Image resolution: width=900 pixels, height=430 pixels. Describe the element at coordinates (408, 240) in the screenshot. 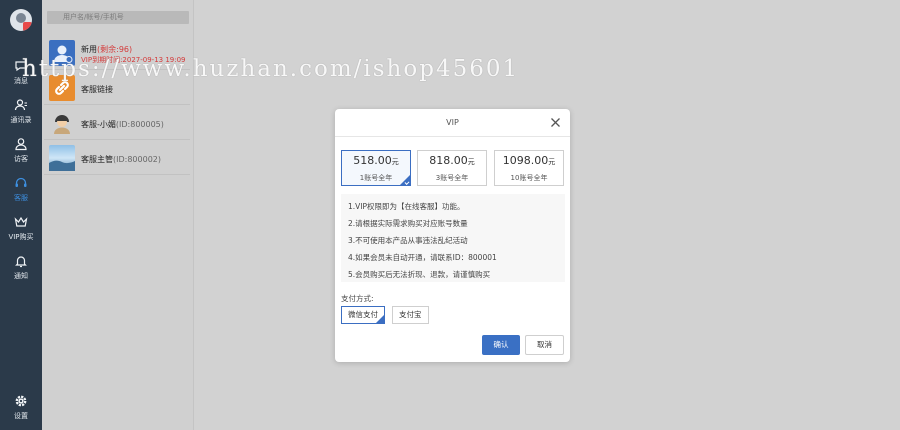

I see `rule-text: 3.不可使用本产品从事违法乱纪活动` at that location.